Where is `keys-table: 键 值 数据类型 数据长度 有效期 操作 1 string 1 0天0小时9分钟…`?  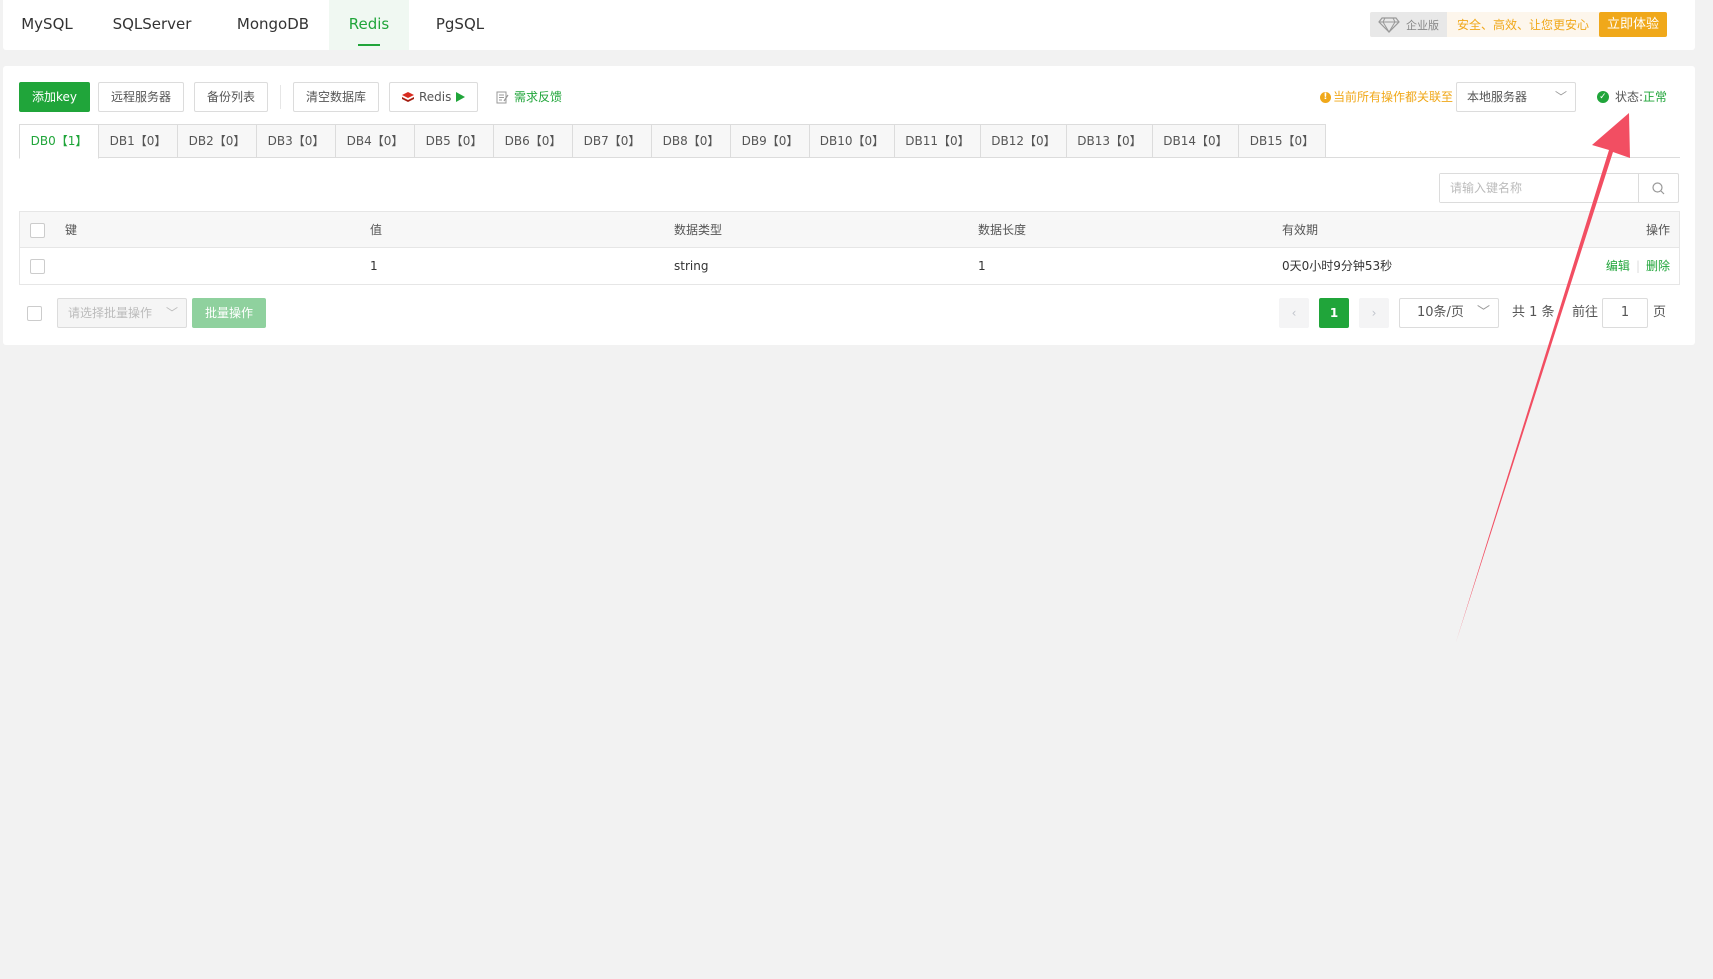 keys-table: 键 值 数据类型 数据长度 有效期 操作 1 string 1 0天0小时9分钟… is located at coordinates (849, 248).